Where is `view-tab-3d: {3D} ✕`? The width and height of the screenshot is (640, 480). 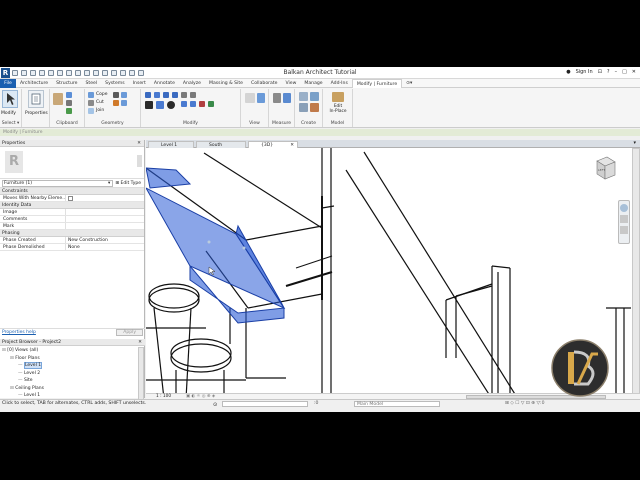
view-tab-3d: {3D} ✕ is located at coordinates (273, 144).